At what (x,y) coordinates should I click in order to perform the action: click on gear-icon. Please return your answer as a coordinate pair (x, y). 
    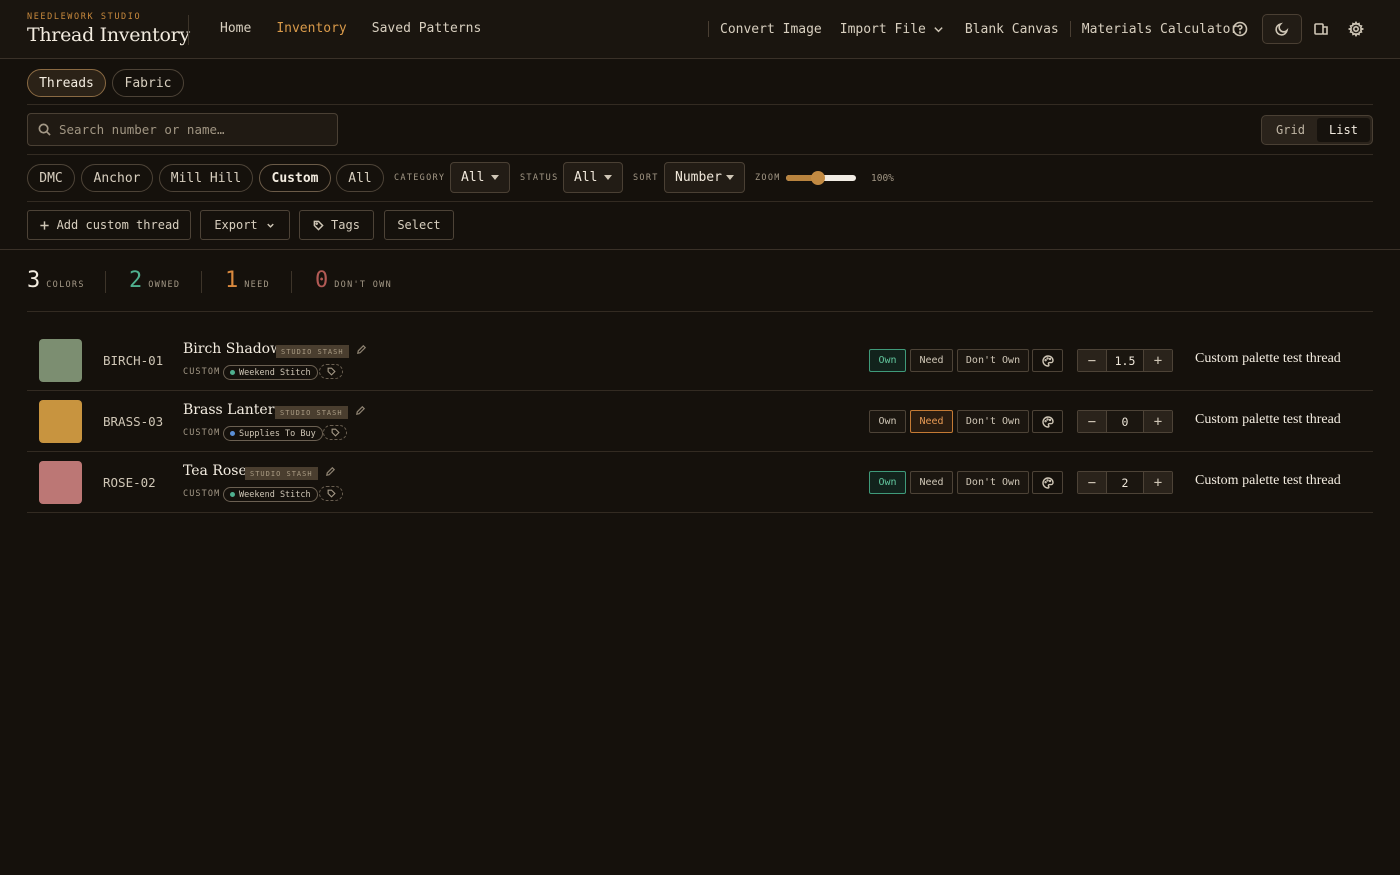
    Looking at the image, I should click on (1356, 29).